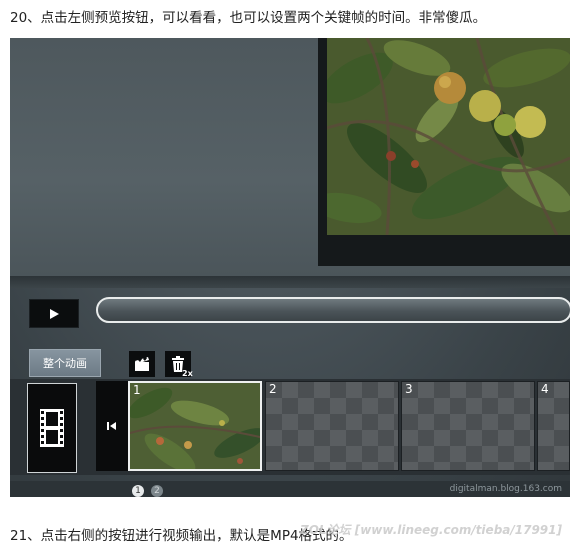 This screenshot has width=576, height=550. I want to click on play-button, so click(54, 313).